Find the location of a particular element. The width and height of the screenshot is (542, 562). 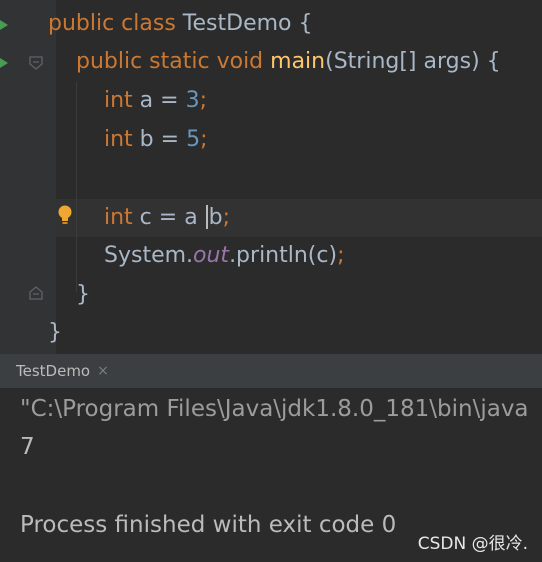

close-icon: × is located at coordinates (103, 371).